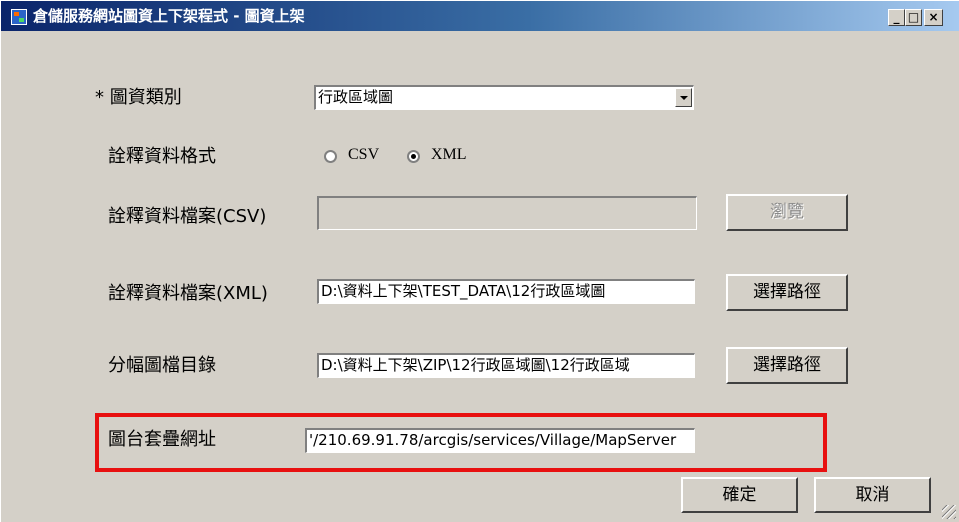  I want to click on minimize-button: _, so click(896, 17).